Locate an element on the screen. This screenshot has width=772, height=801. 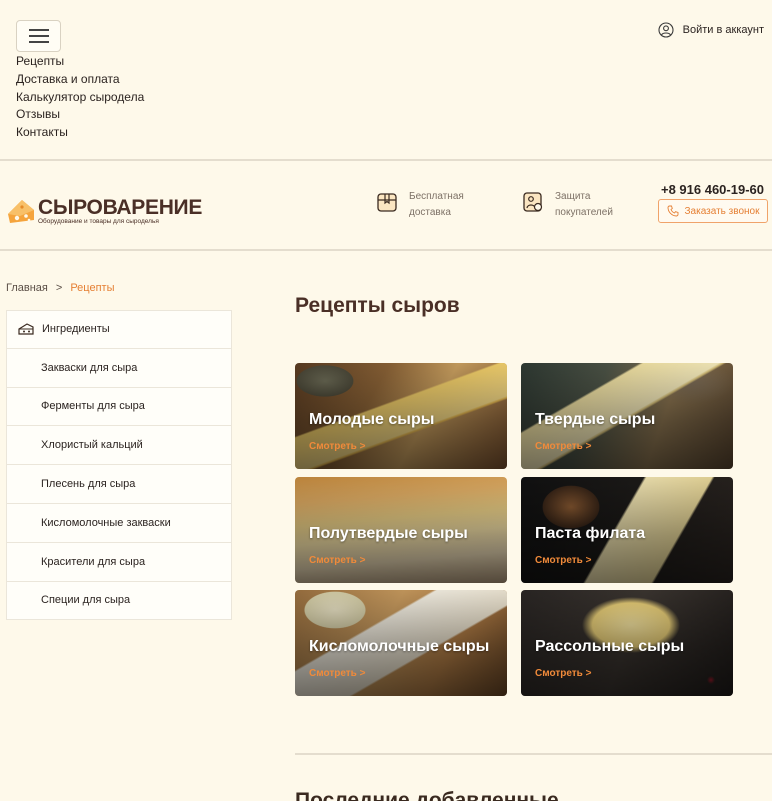
callback-button: Заказать звонок is located at coordinates (713, 211).